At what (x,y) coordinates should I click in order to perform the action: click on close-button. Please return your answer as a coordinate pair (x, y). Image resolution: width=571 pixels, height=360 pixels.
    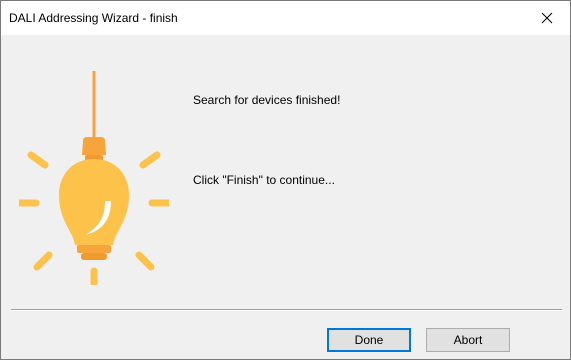
    Looking at the image, I should click on (547, 18).